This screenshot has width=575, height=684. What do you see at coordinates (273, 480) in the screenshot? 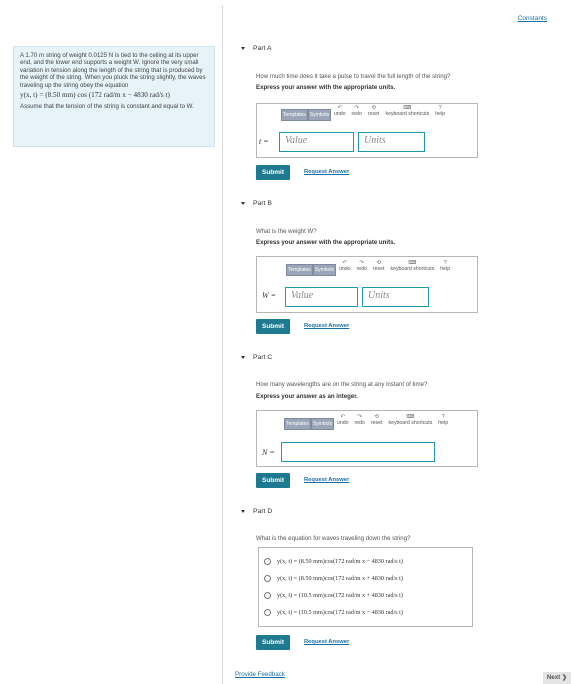
I see `part-c-submit-button: Submit` at bounding box center [273, 480].